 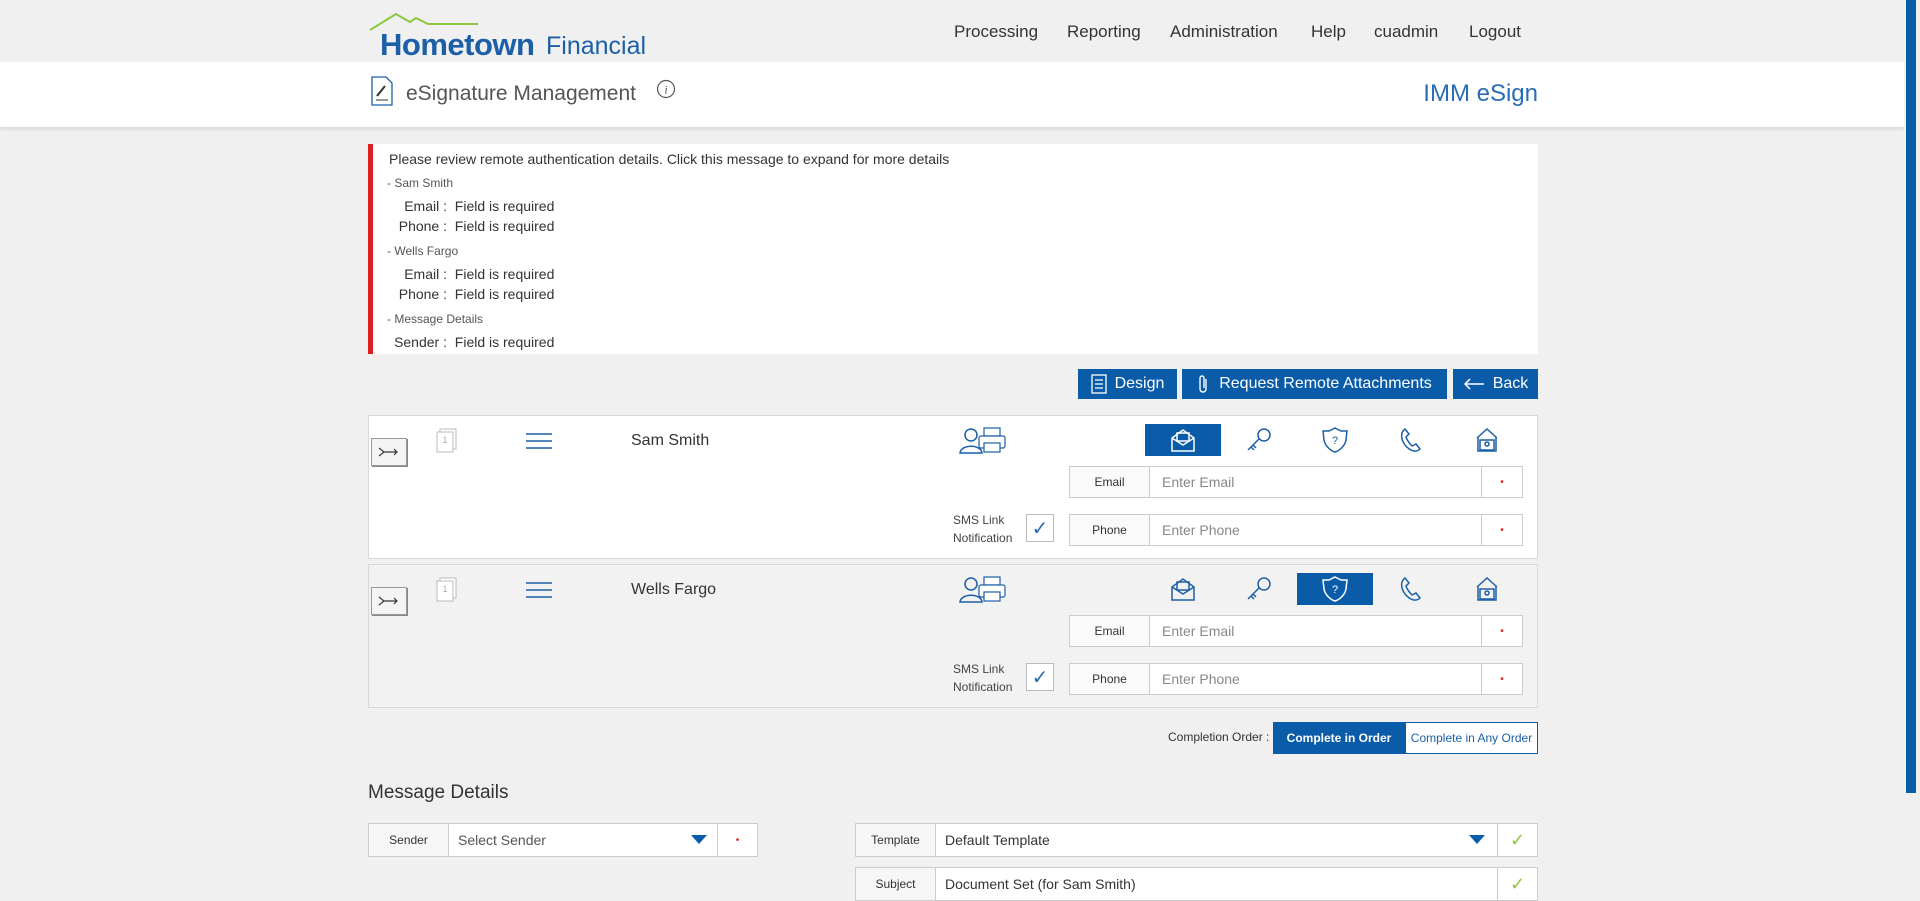 I want to click on person-icon, so click(x=971, y=441).